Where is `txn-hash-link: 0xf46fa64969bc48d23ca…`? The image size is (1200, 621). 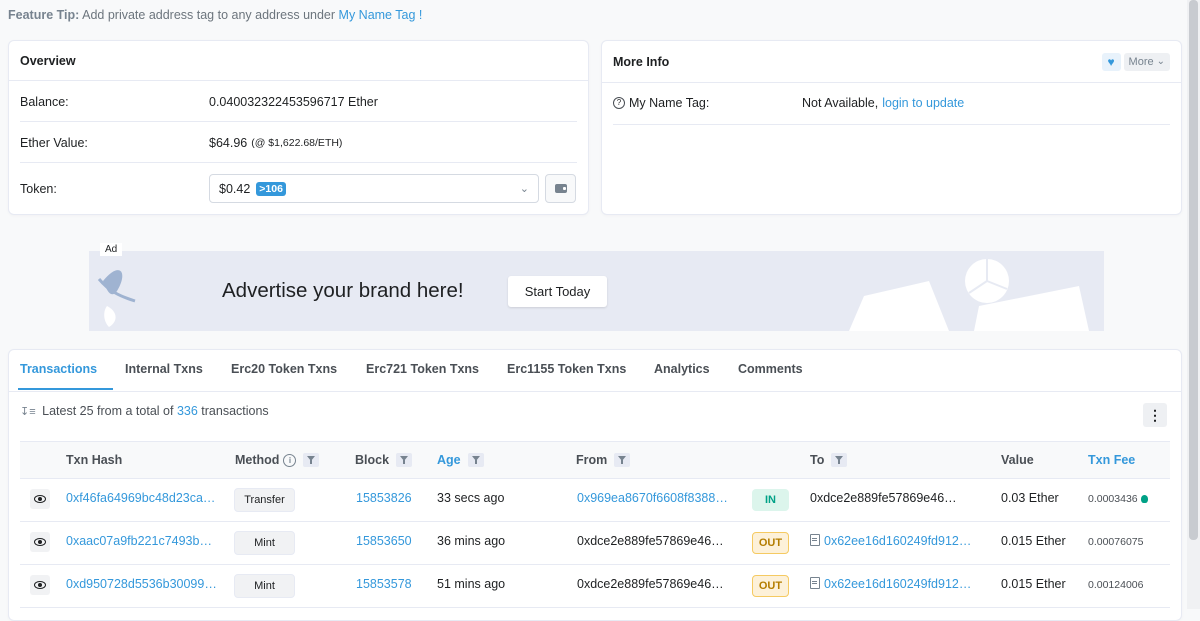
txn-hash-link: 0xf46fa64969bc48d23ca… is located at coordinates (140, 498).